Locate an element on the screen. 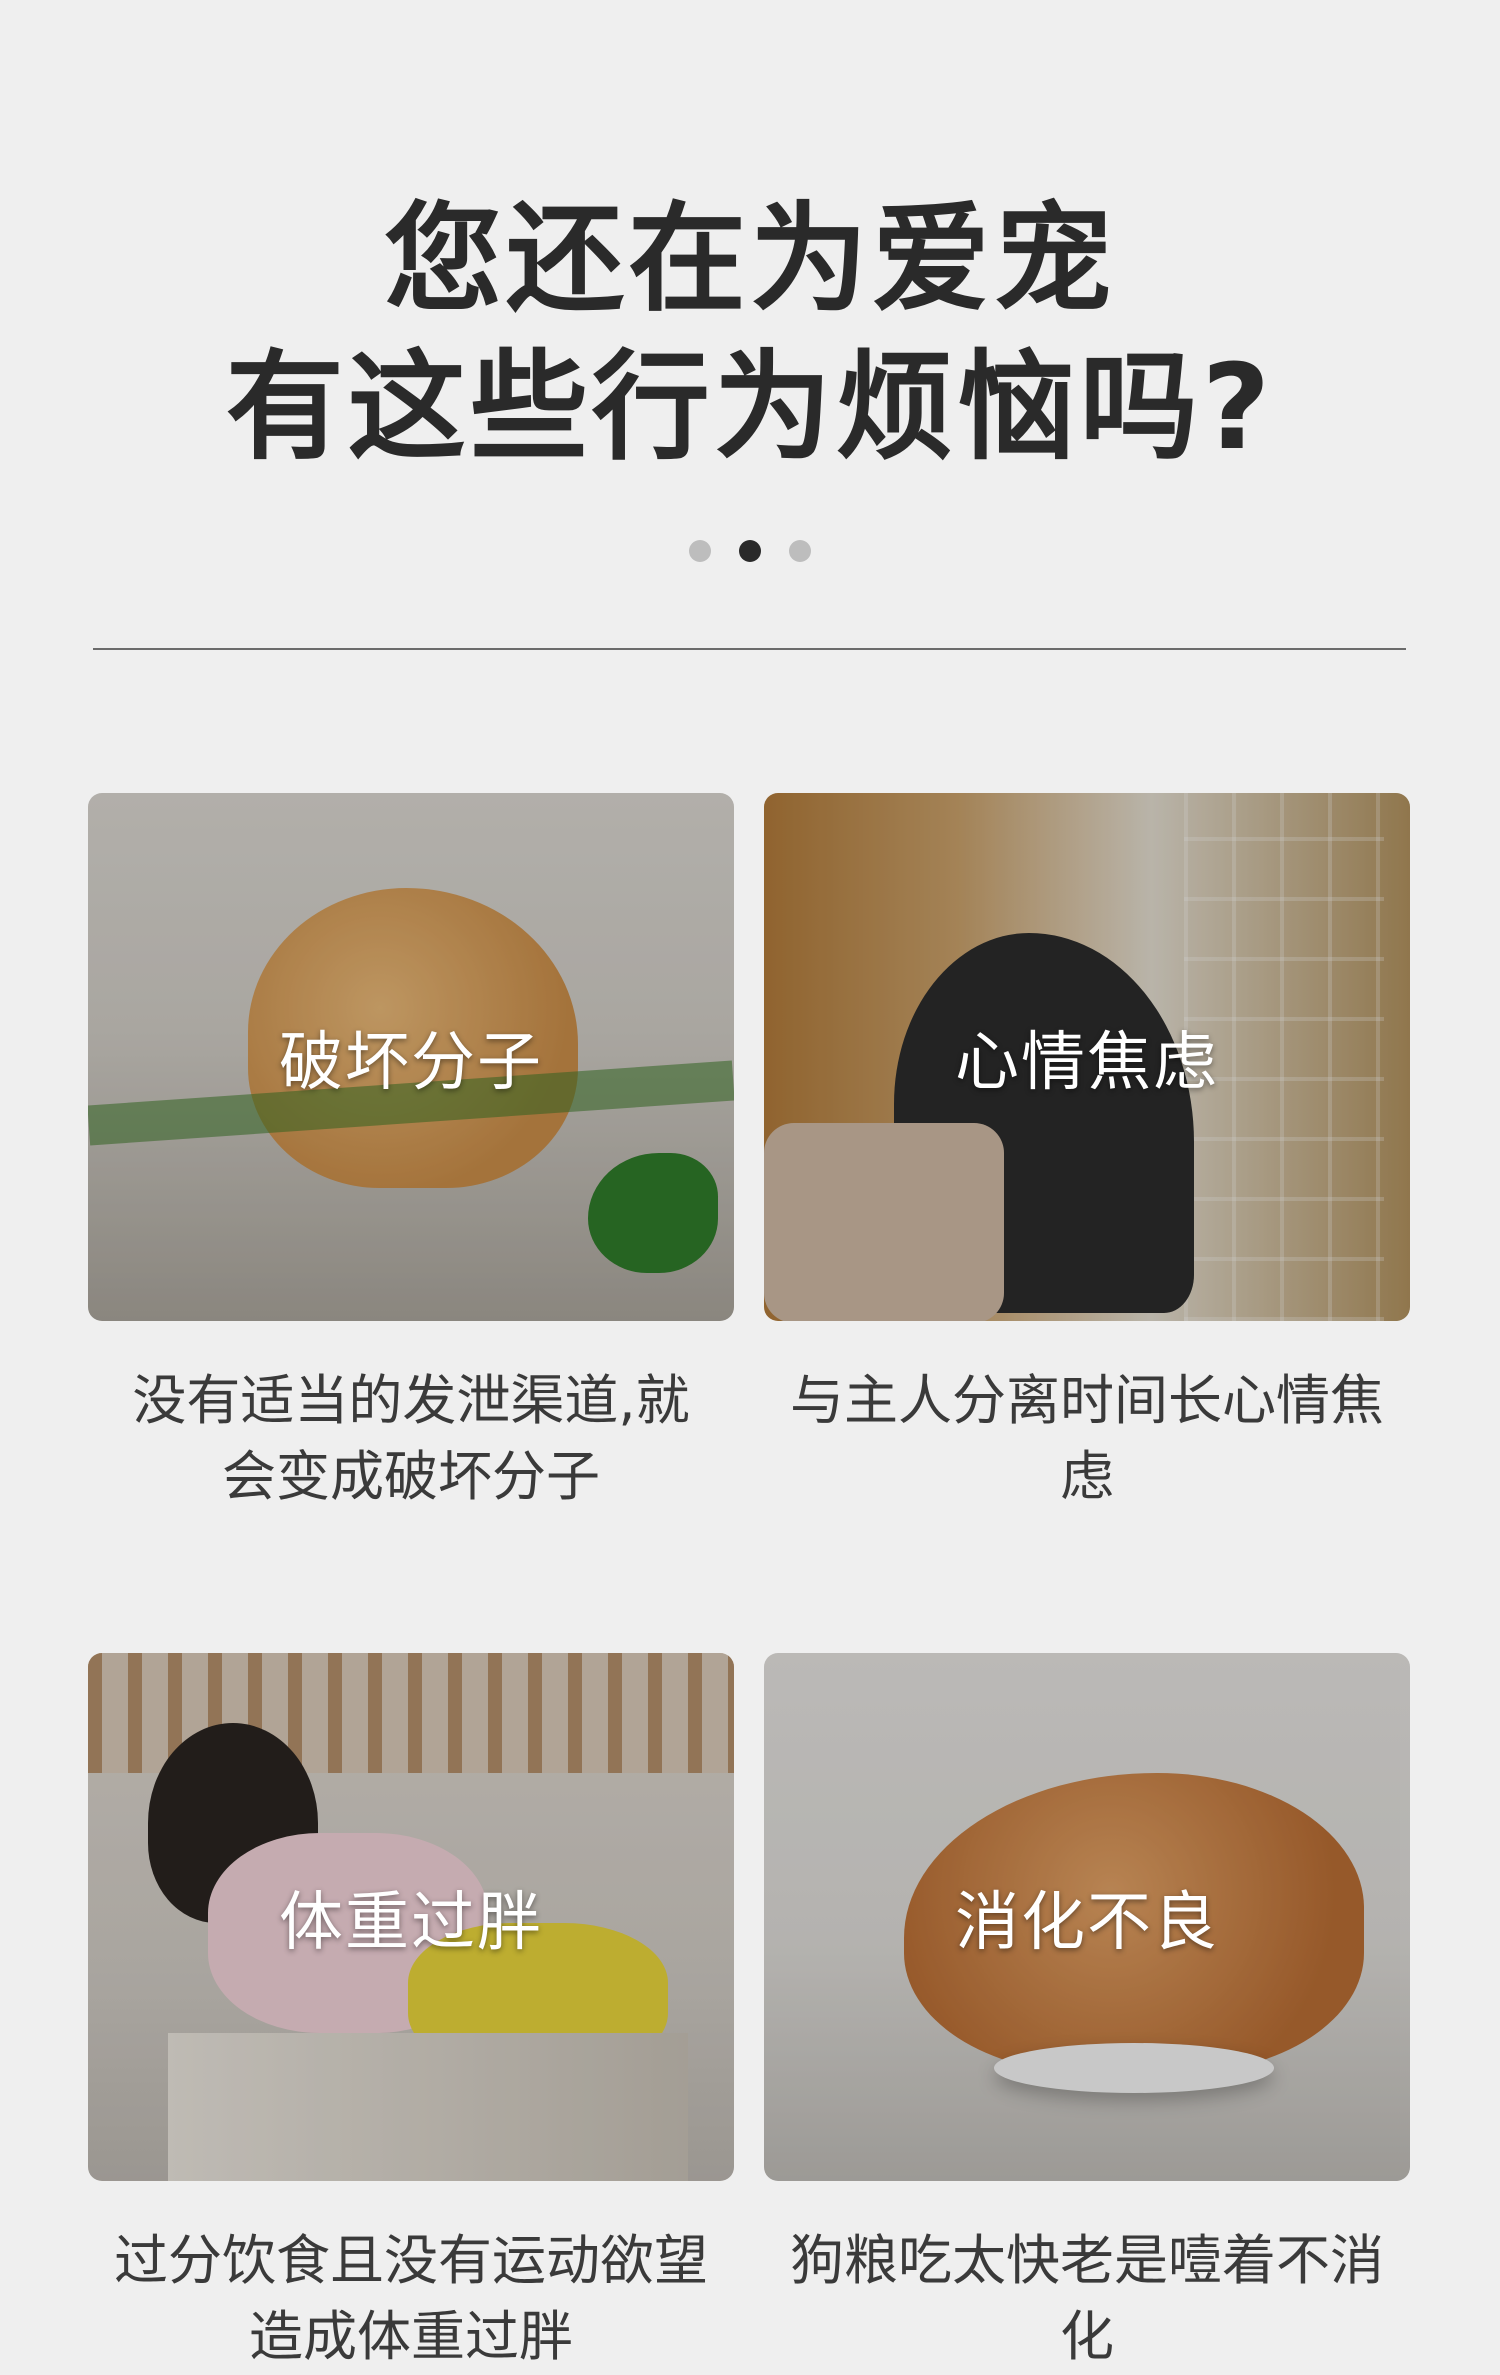 The height and width of the screenshot is (2375, 1500). problem-card-destructive: 破坏分子 没有适当的发泄渠道,就会变成破坏分子 is located at coordinates (411, 1154).